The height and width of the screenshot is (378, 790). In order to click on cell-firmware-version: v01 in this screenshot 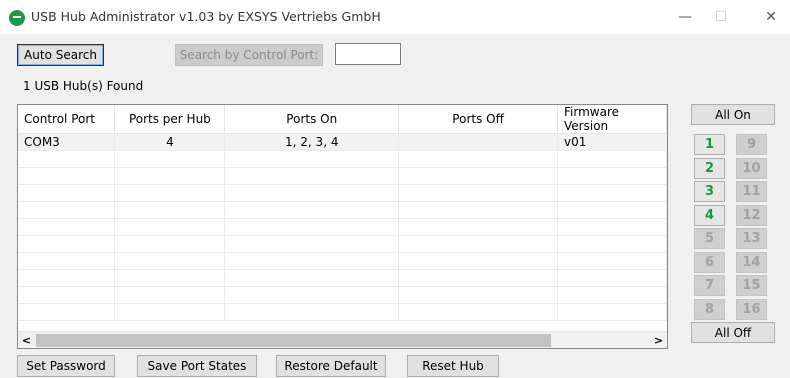, I will do `click(612, 142)`.